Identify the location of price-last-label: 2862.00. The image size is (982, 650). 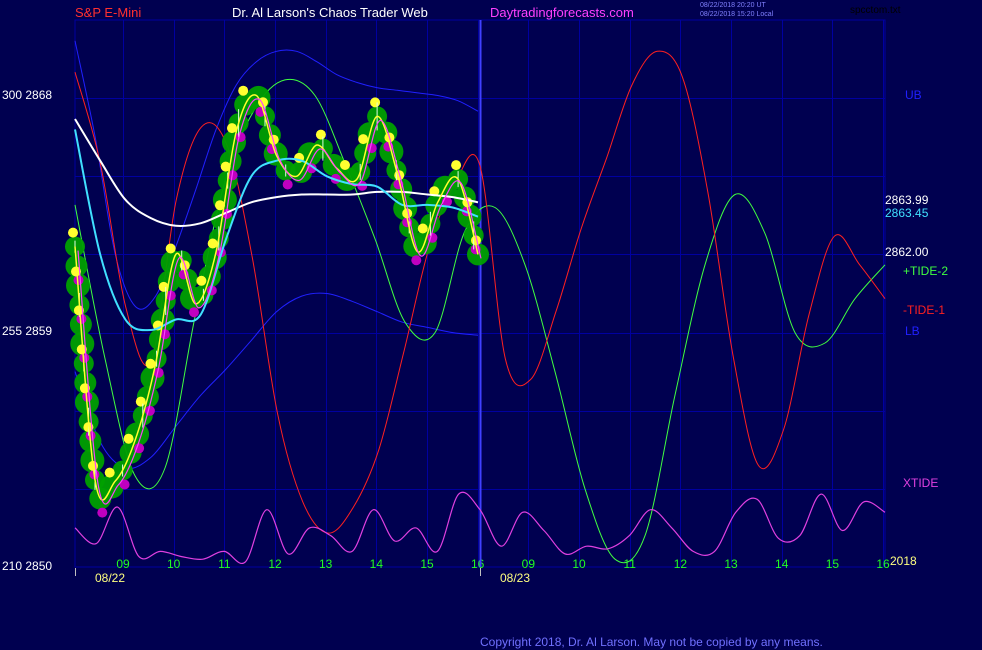
(907, 252).